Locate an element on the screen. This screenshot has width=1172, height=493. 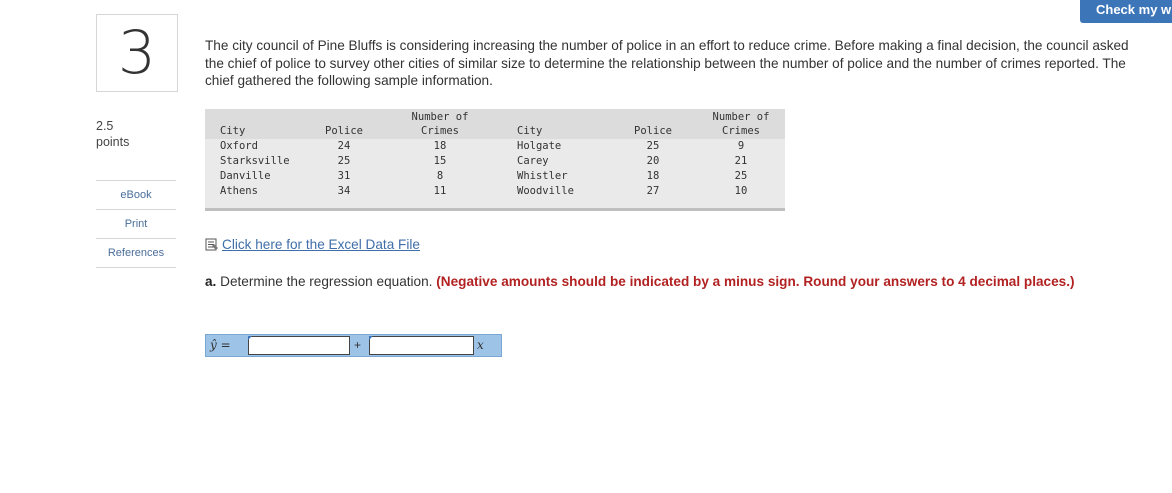
table-cell: Holgate is located at coordinates (539, 146).